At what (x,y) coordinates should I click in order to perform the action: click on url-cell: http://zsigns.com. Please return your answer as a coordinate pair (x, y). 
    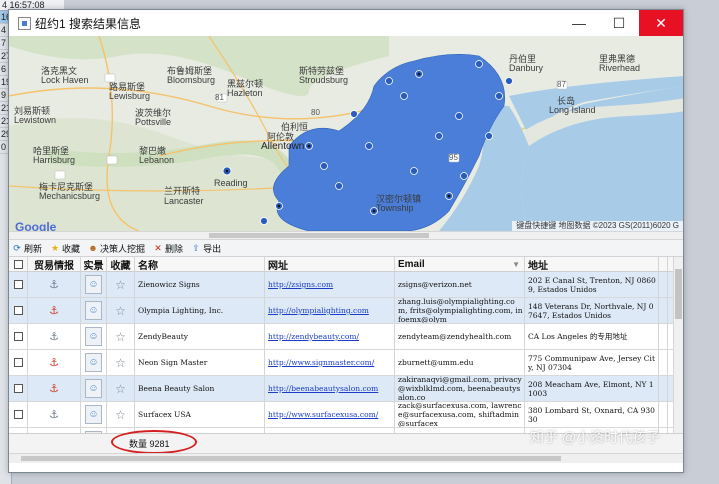
    Looking at the image, I should click on (330, 284).